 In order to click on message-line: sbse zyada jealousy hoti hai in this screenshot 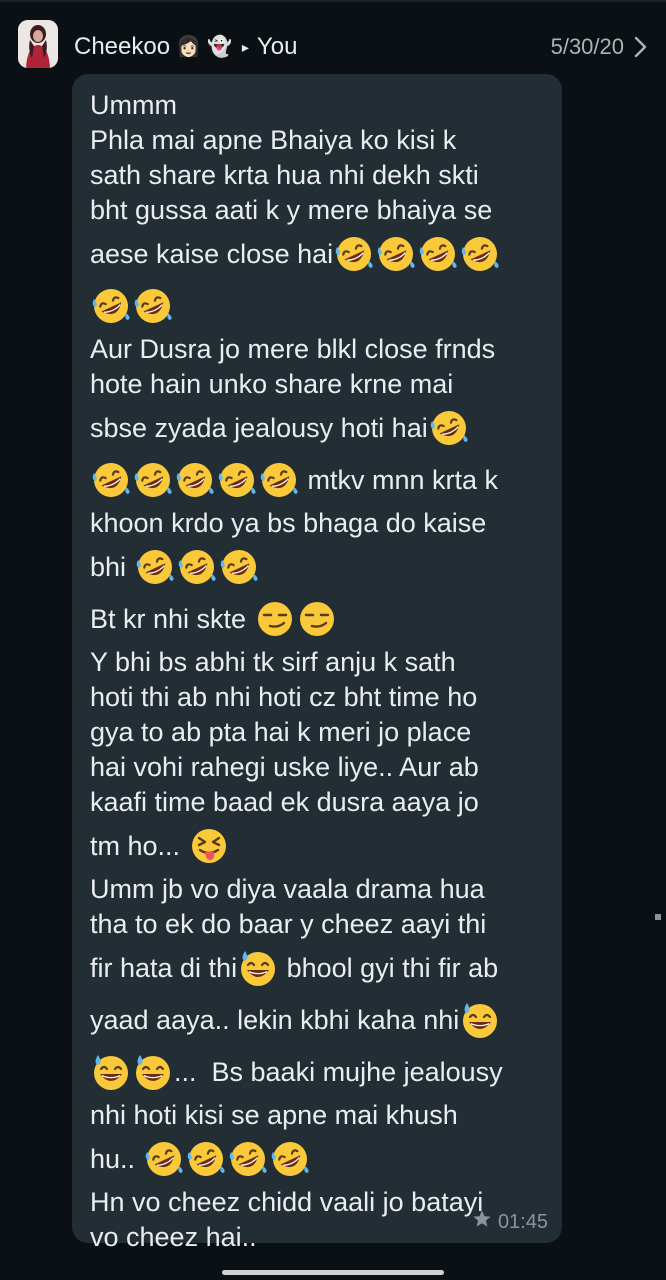, I will do `click(317, 428)`.